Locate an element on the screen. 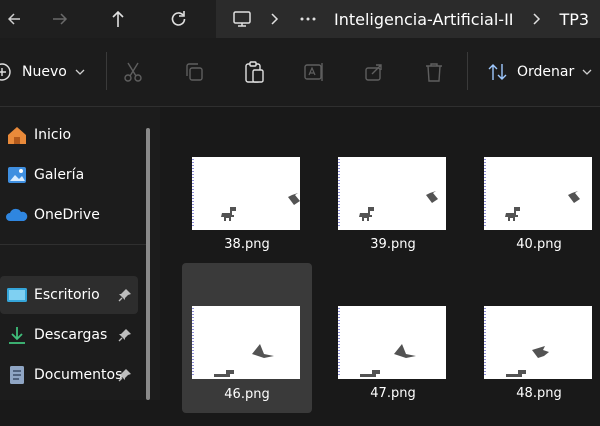 The height and width of the screenshot is (426, 600). sidebar-item-inicio: Inicio is located at coordinates (69, 135).